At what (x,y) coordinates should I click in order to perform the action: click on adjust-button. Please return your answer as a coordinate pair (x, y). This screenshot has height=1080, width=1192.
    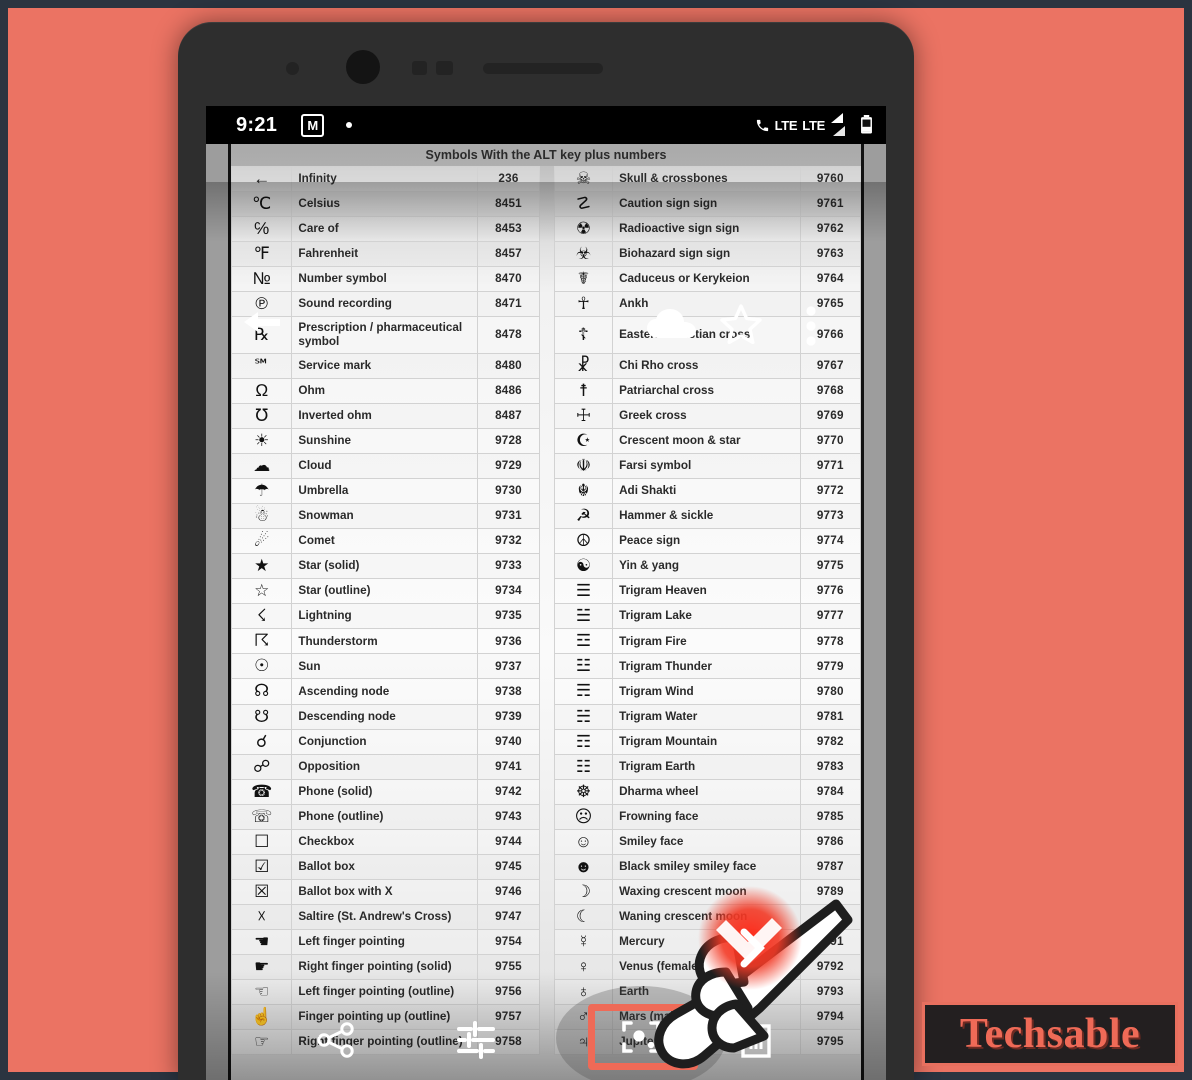
    Looking at the image, I should click on (476, 1040).